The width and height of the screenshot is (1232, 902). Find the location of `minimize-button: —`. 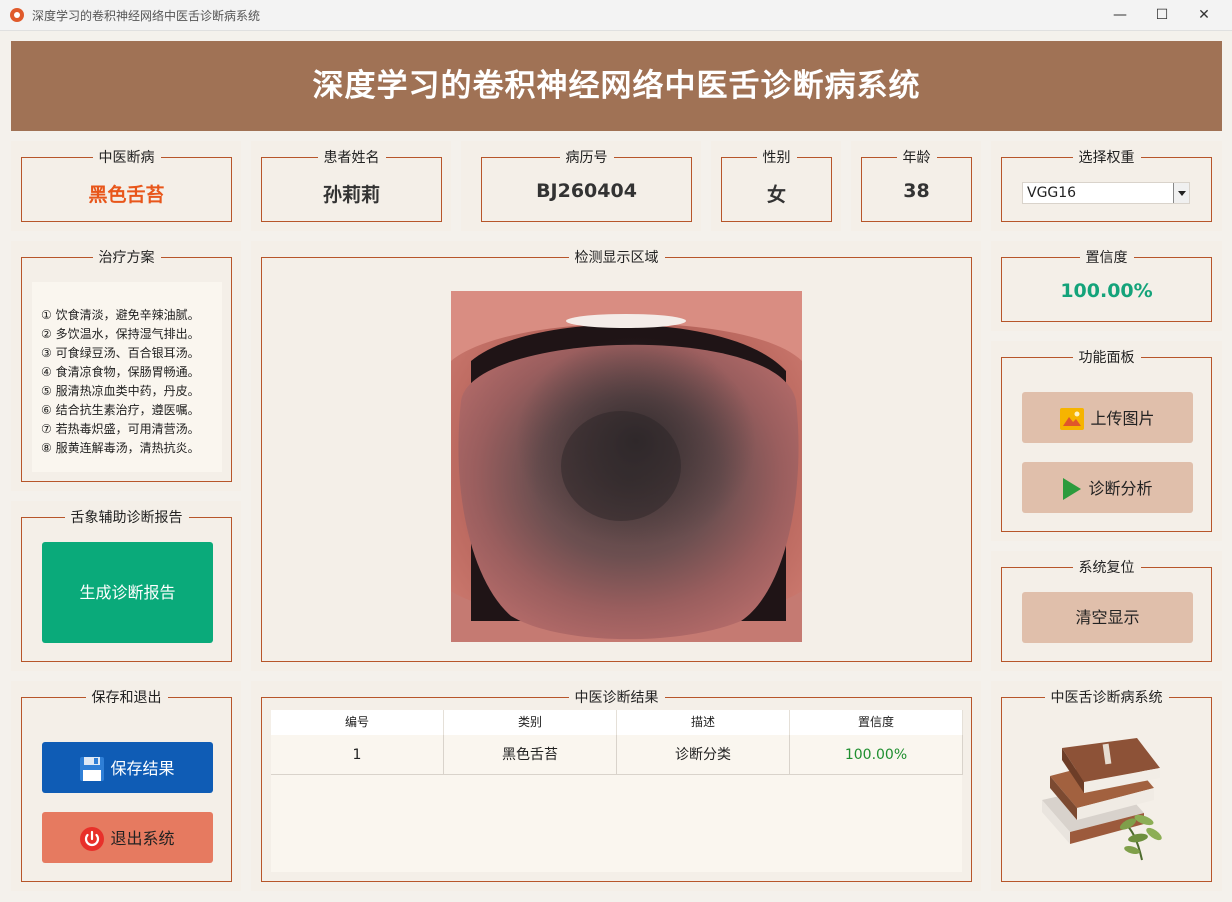

minimize-button: — is located at coordinates (1120, 15).